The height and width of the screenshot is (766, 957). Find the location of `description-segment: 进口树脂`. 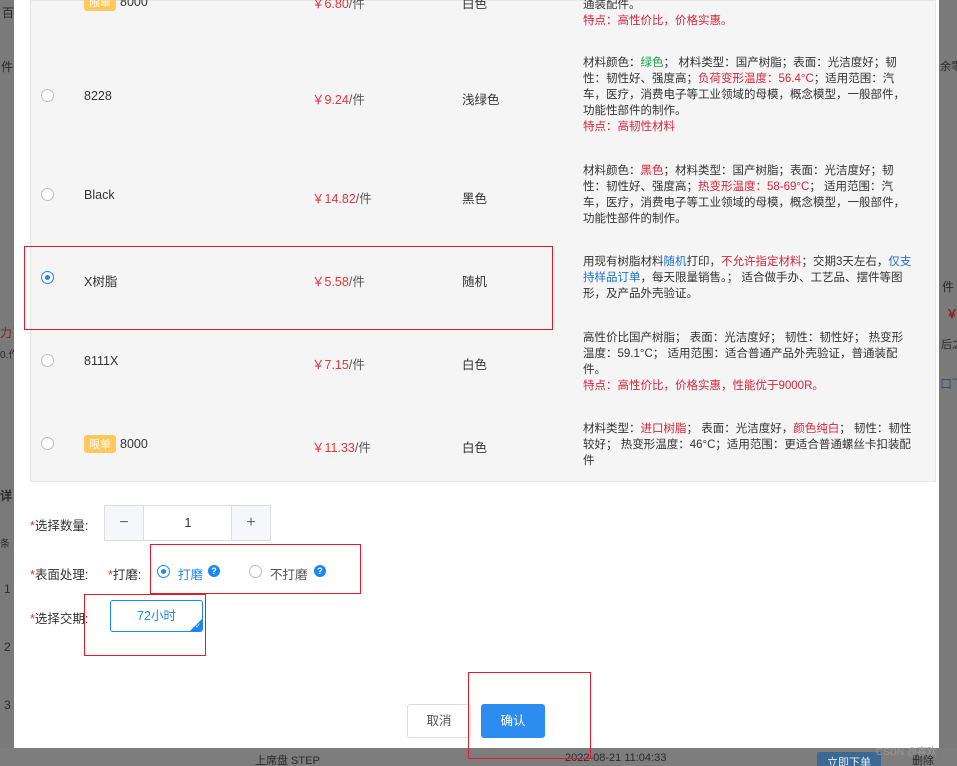

description-segment: 进口树脂 is located at coordinates (663, 429).